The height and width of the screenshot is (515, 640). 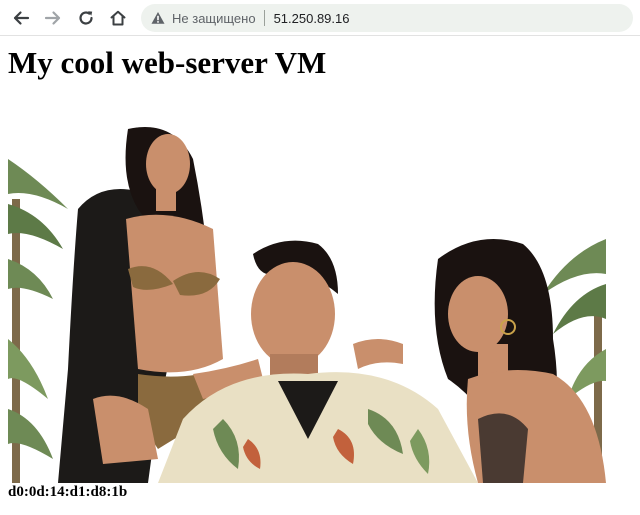 I want to click on arrow-right-icon, so click(x=52, y=18).